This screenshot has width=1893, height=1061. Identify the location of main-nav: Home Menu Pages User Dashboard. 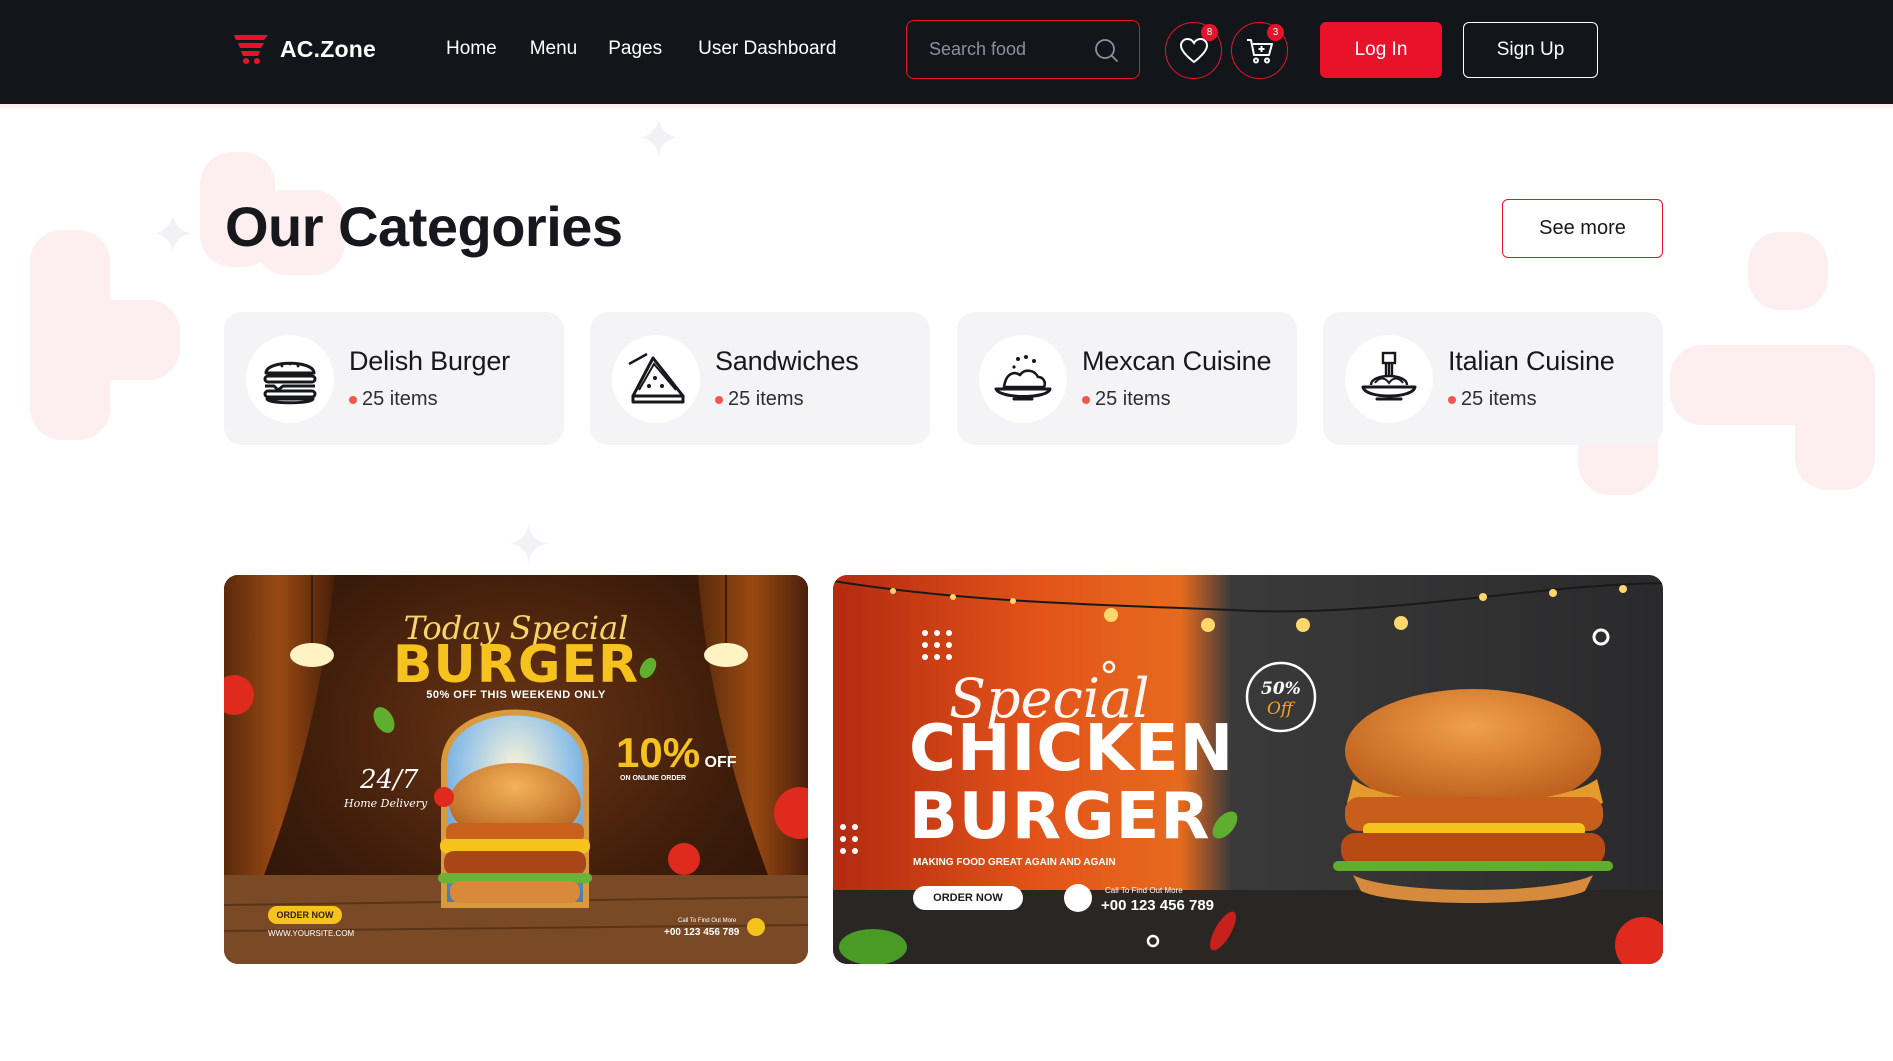
(641, 49).